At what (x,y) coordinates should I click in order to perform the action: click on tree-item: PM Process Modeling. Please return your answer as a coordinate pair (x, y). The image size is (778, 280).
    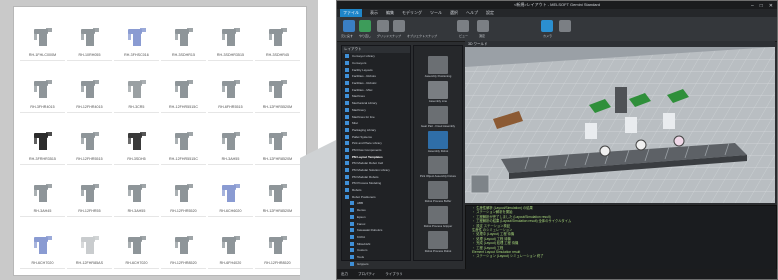
    Looking at the image, I should click on (376, 183).